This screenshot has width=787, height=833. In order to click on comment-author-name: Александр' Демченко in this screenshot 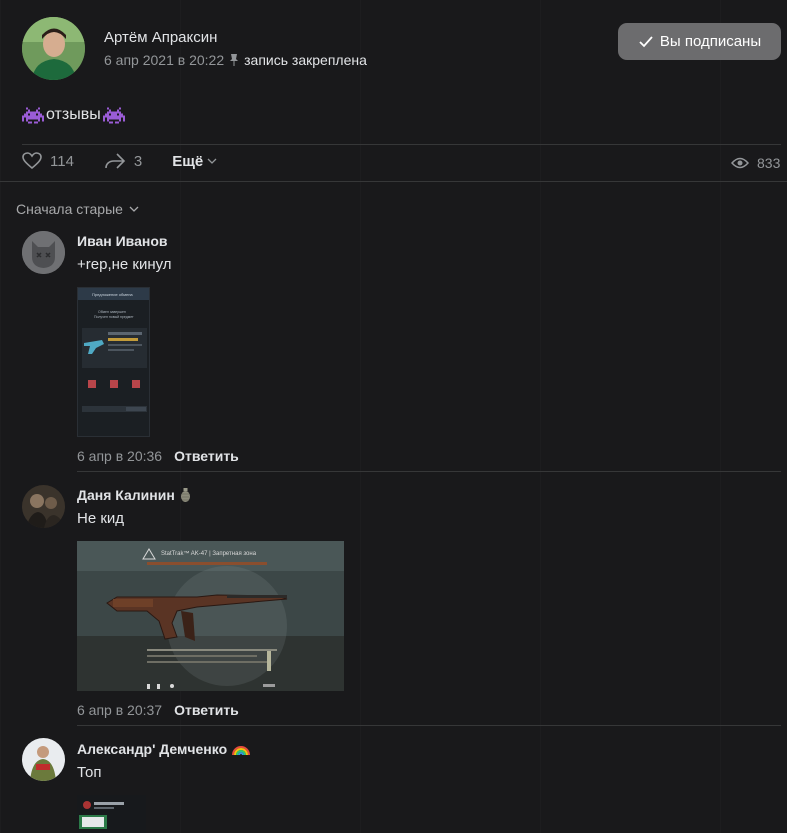, I will do `click(152, 749)`.